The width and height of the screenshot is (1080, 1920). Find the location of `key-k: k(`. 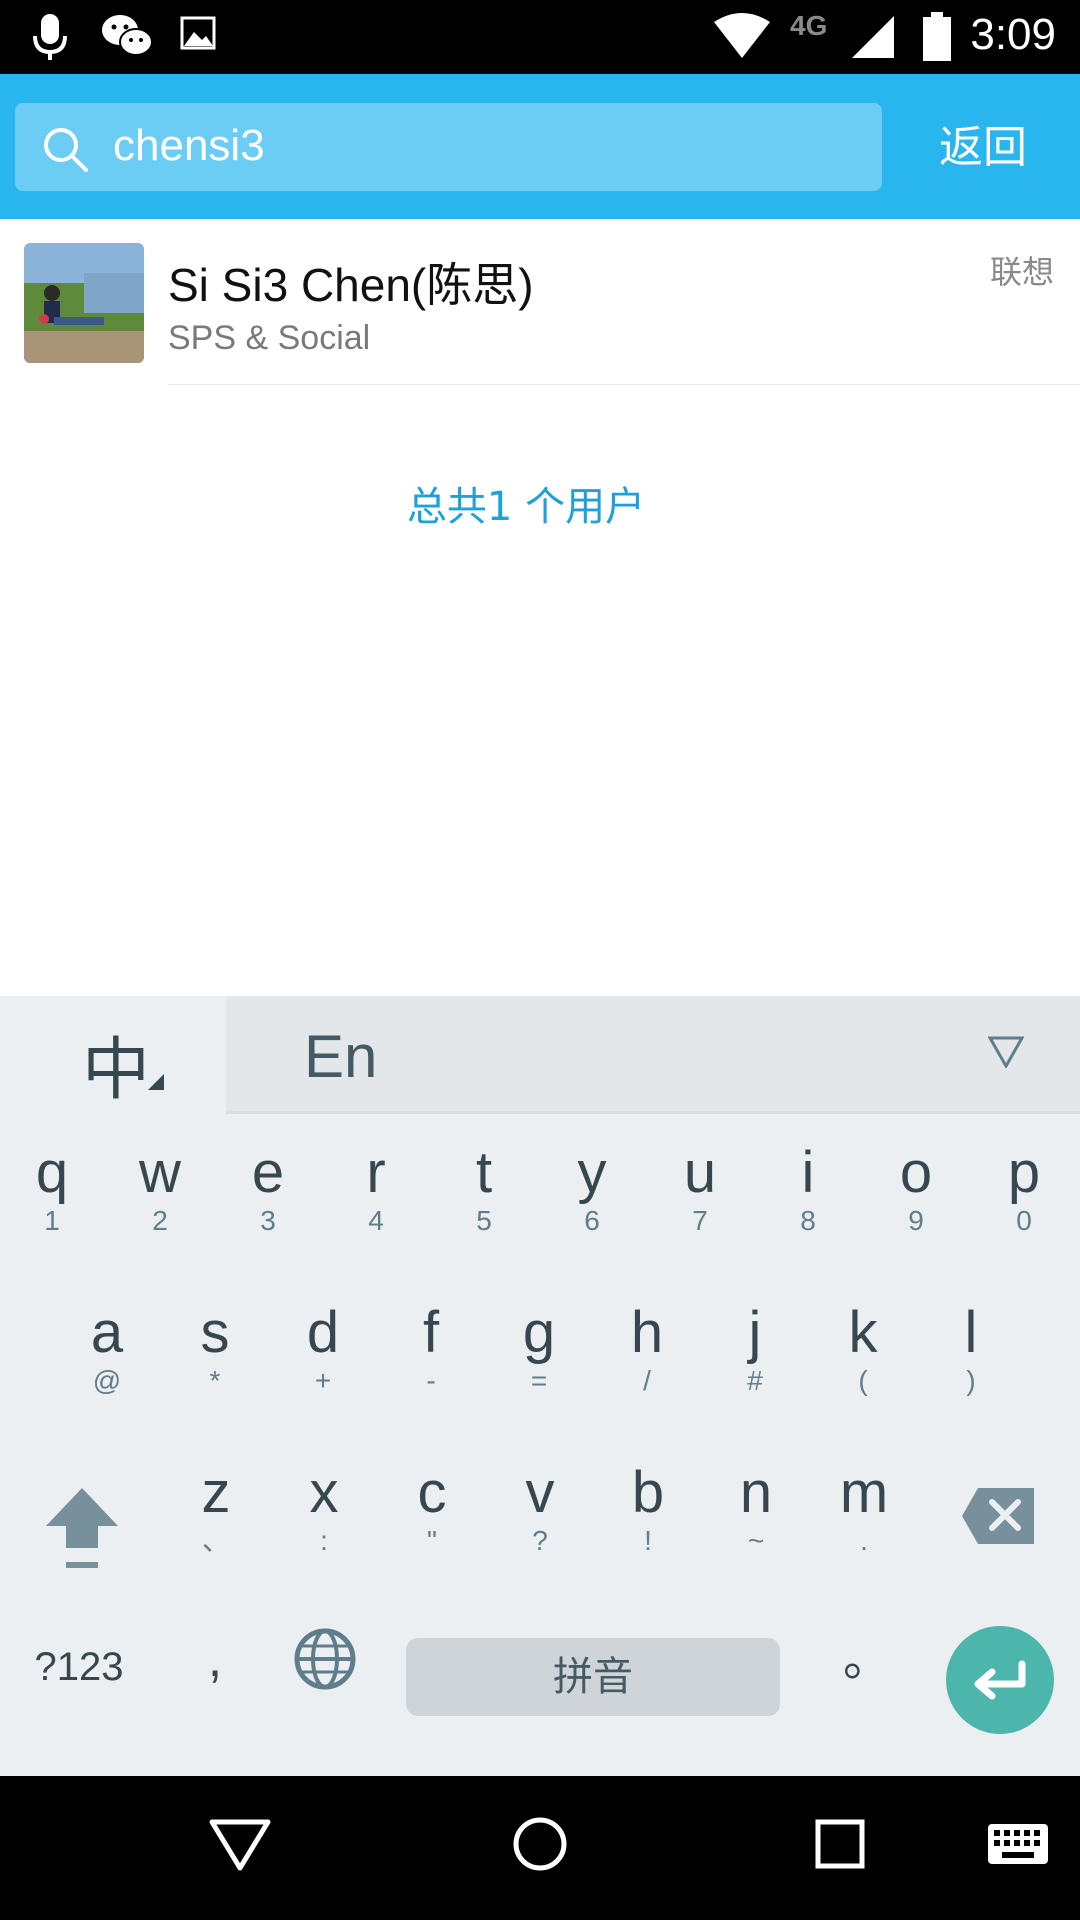

key-k: k( is located at coordinates (863, 1344).